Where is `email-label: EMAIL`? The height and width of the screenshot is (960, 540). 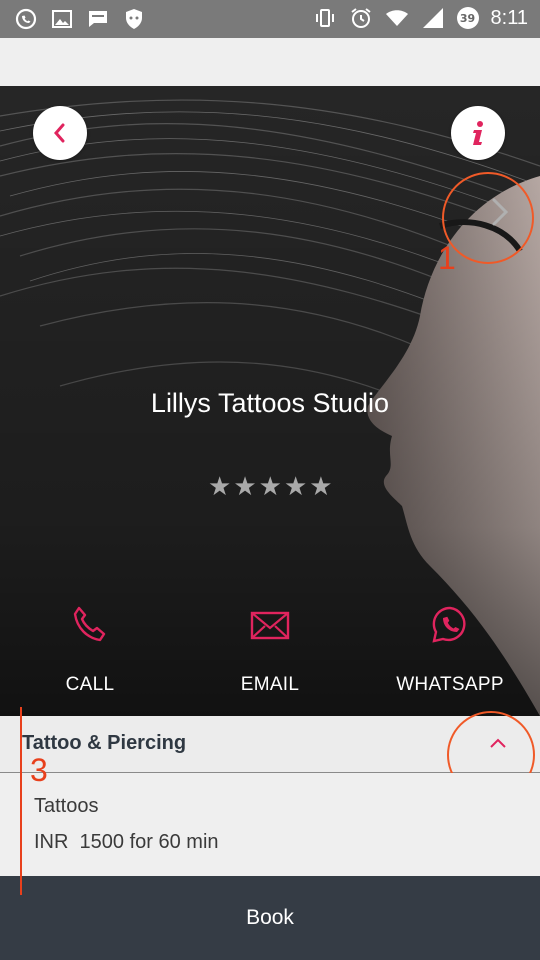
email-label: EMAIL is located at coordinates (270, 684).